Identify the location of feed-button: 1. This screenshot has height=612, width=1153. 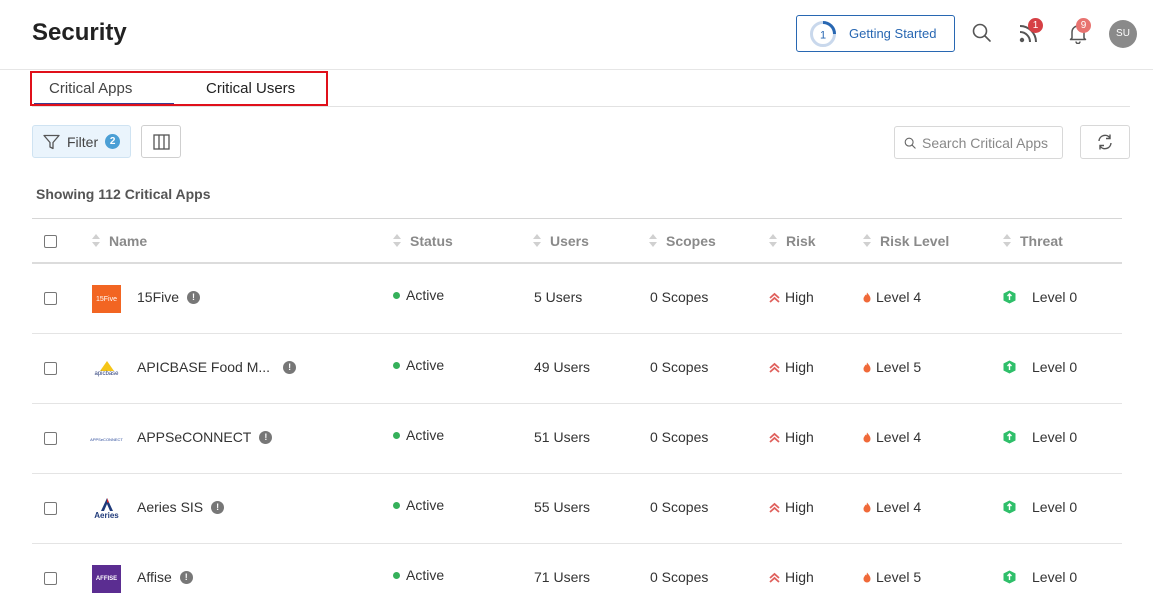
(1030, 31).